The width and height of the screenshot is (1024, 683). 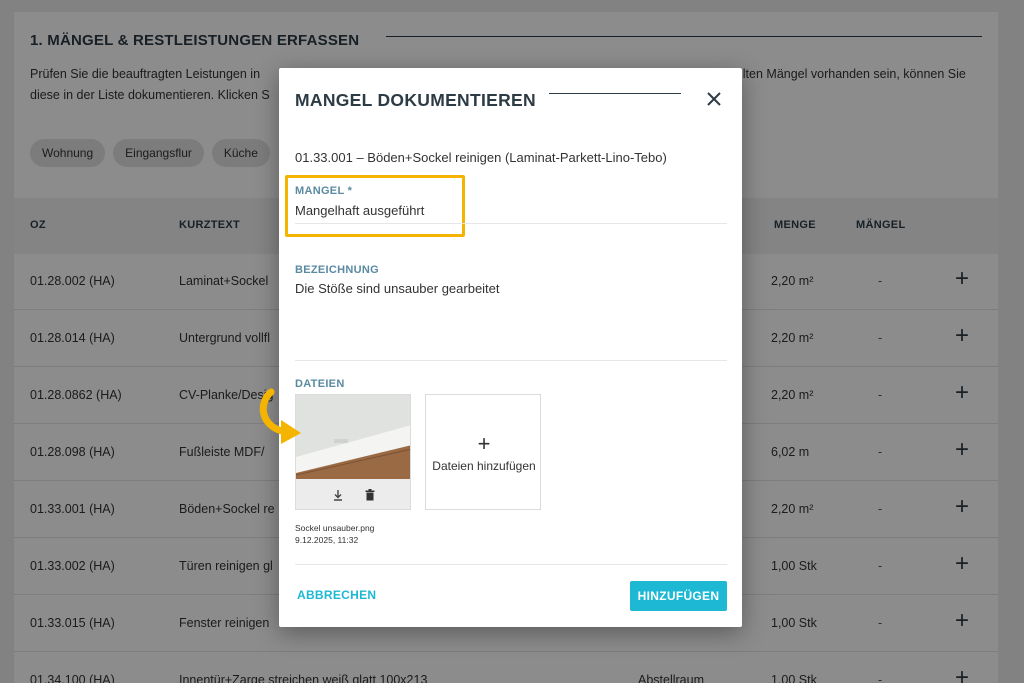 What do you see at coordinates (511, 223) in the screenshot?
I see `mangel-divider` at bounding box center [511, 223].